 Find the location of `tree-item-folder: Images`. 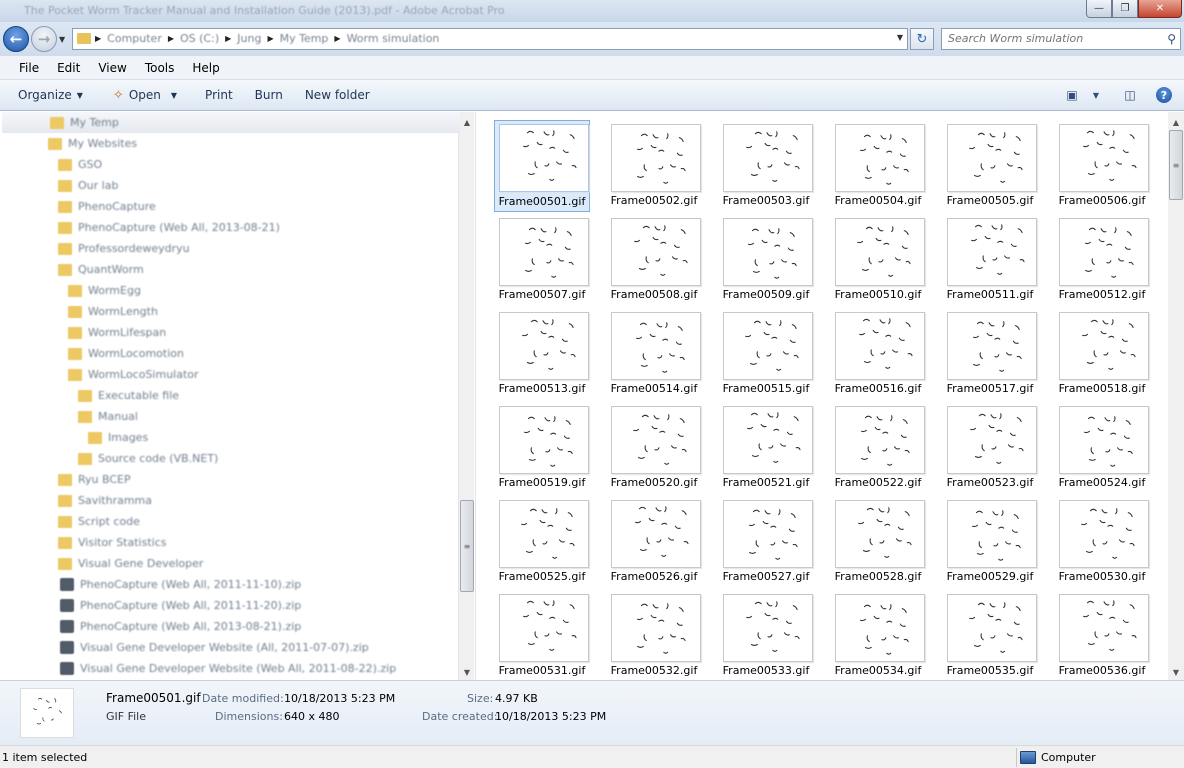

tree-item-folder: Images is located at coordinates (118, 437).